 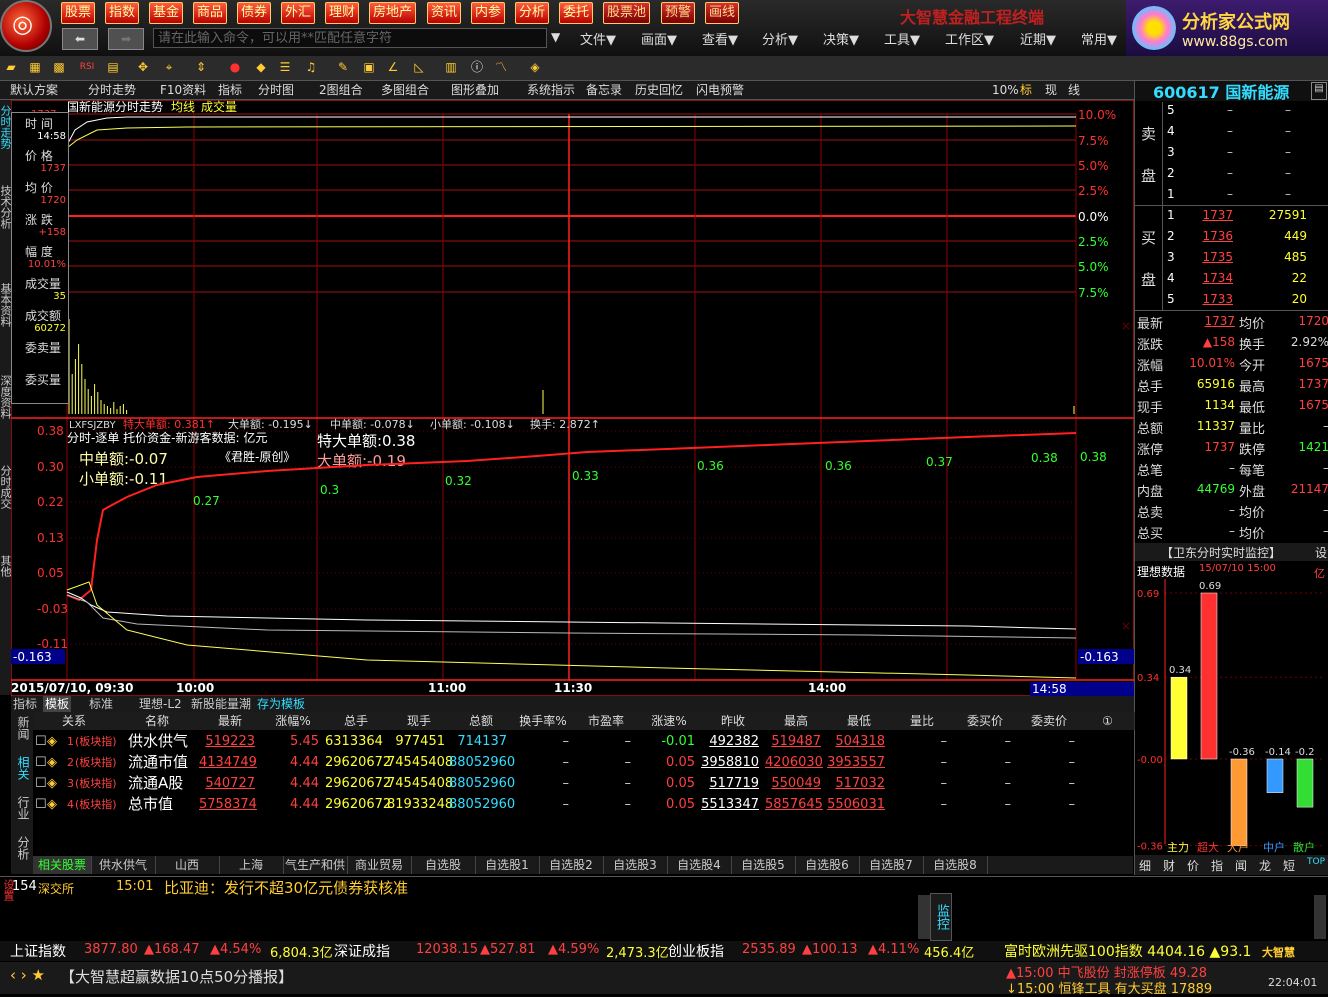 What do you see at coordinates (1227, 28) in the screenshot?
I see `brand-banner: 分析家公式网 www.88gs.com` at bounding box center [1227, 28].